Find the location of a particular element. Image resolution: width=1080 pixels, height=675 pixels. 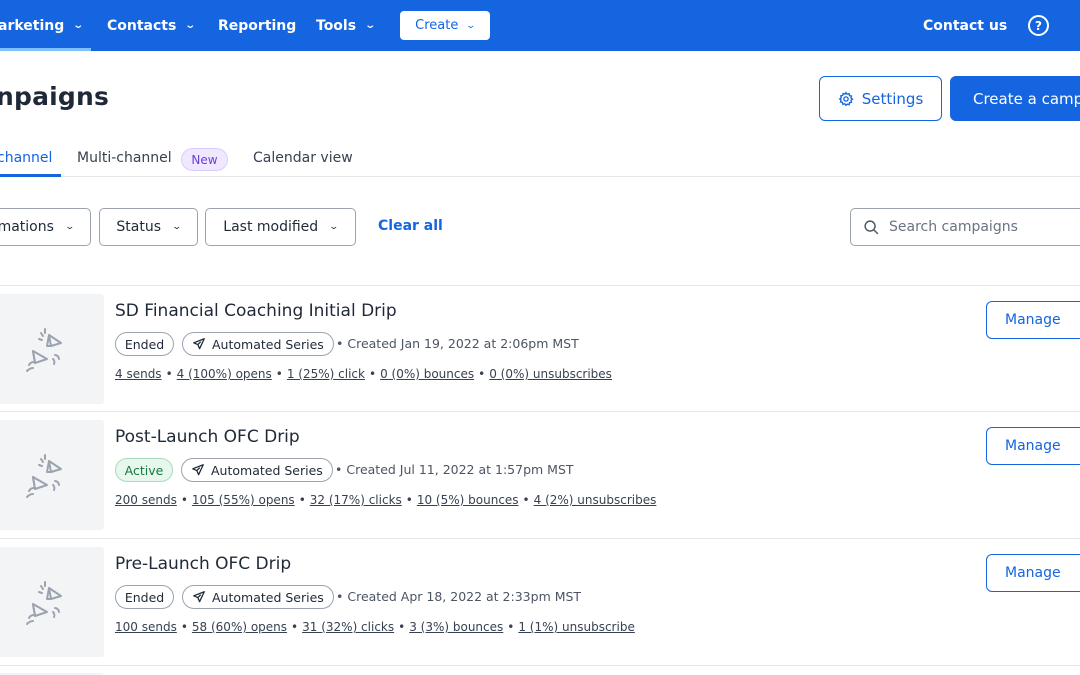

search-box is located at coordinates (965, 227).